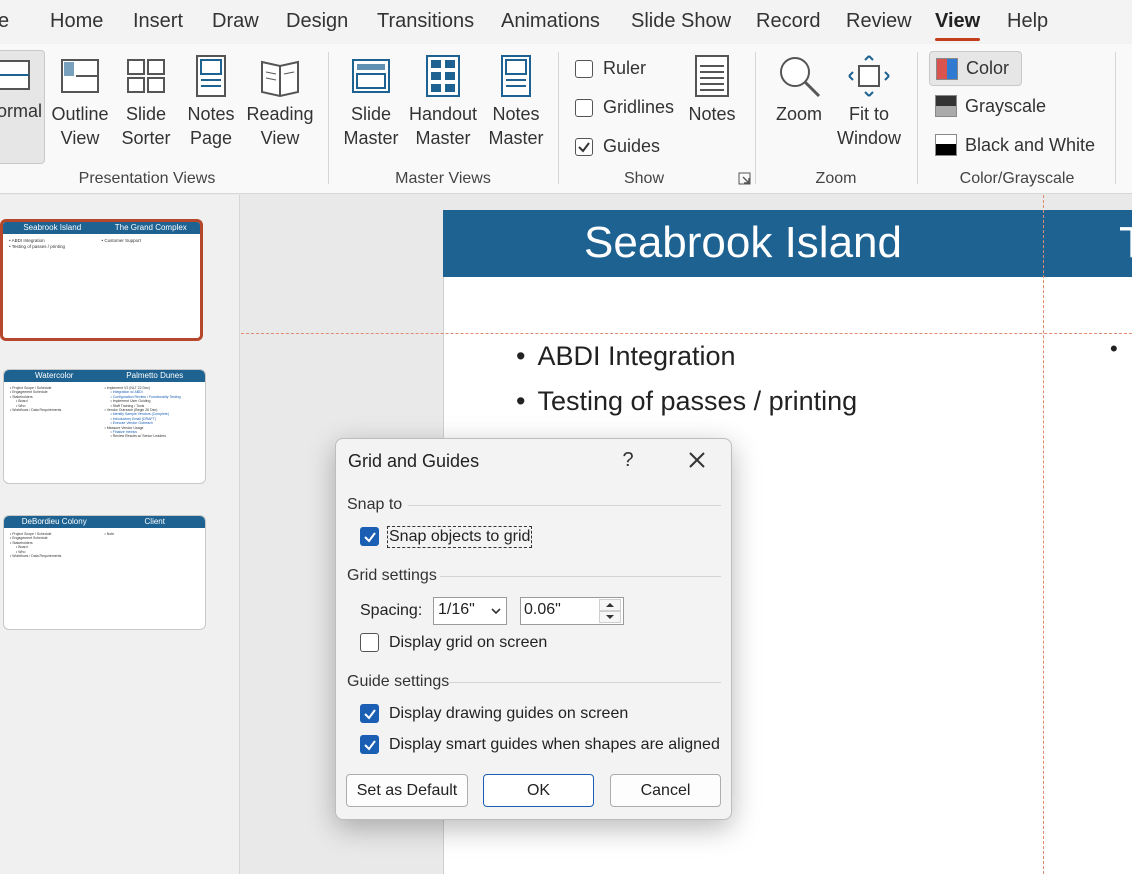 The height and width of the screenshot is (874, 1132). I want to click on outline-view-button: Outline View, so click(80, 102).